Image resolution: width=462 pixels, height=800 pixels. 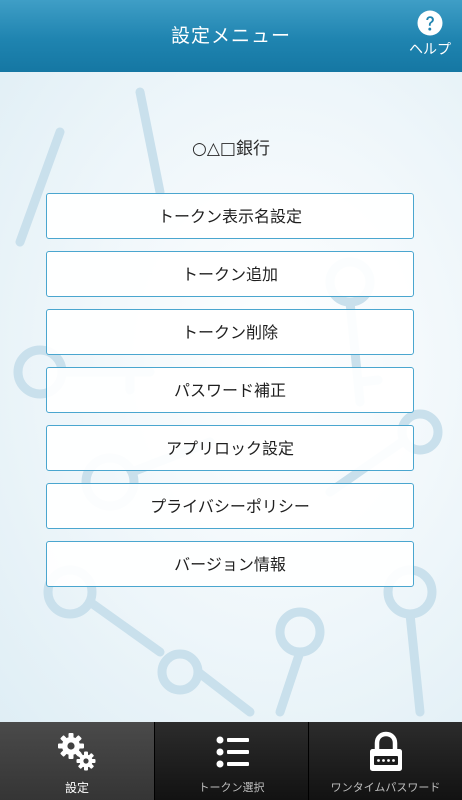 What do you see at coordinates (230, 332) in the screenshot?
I see `delete-token-button: トークン削除` at bounding box center [230, 332].